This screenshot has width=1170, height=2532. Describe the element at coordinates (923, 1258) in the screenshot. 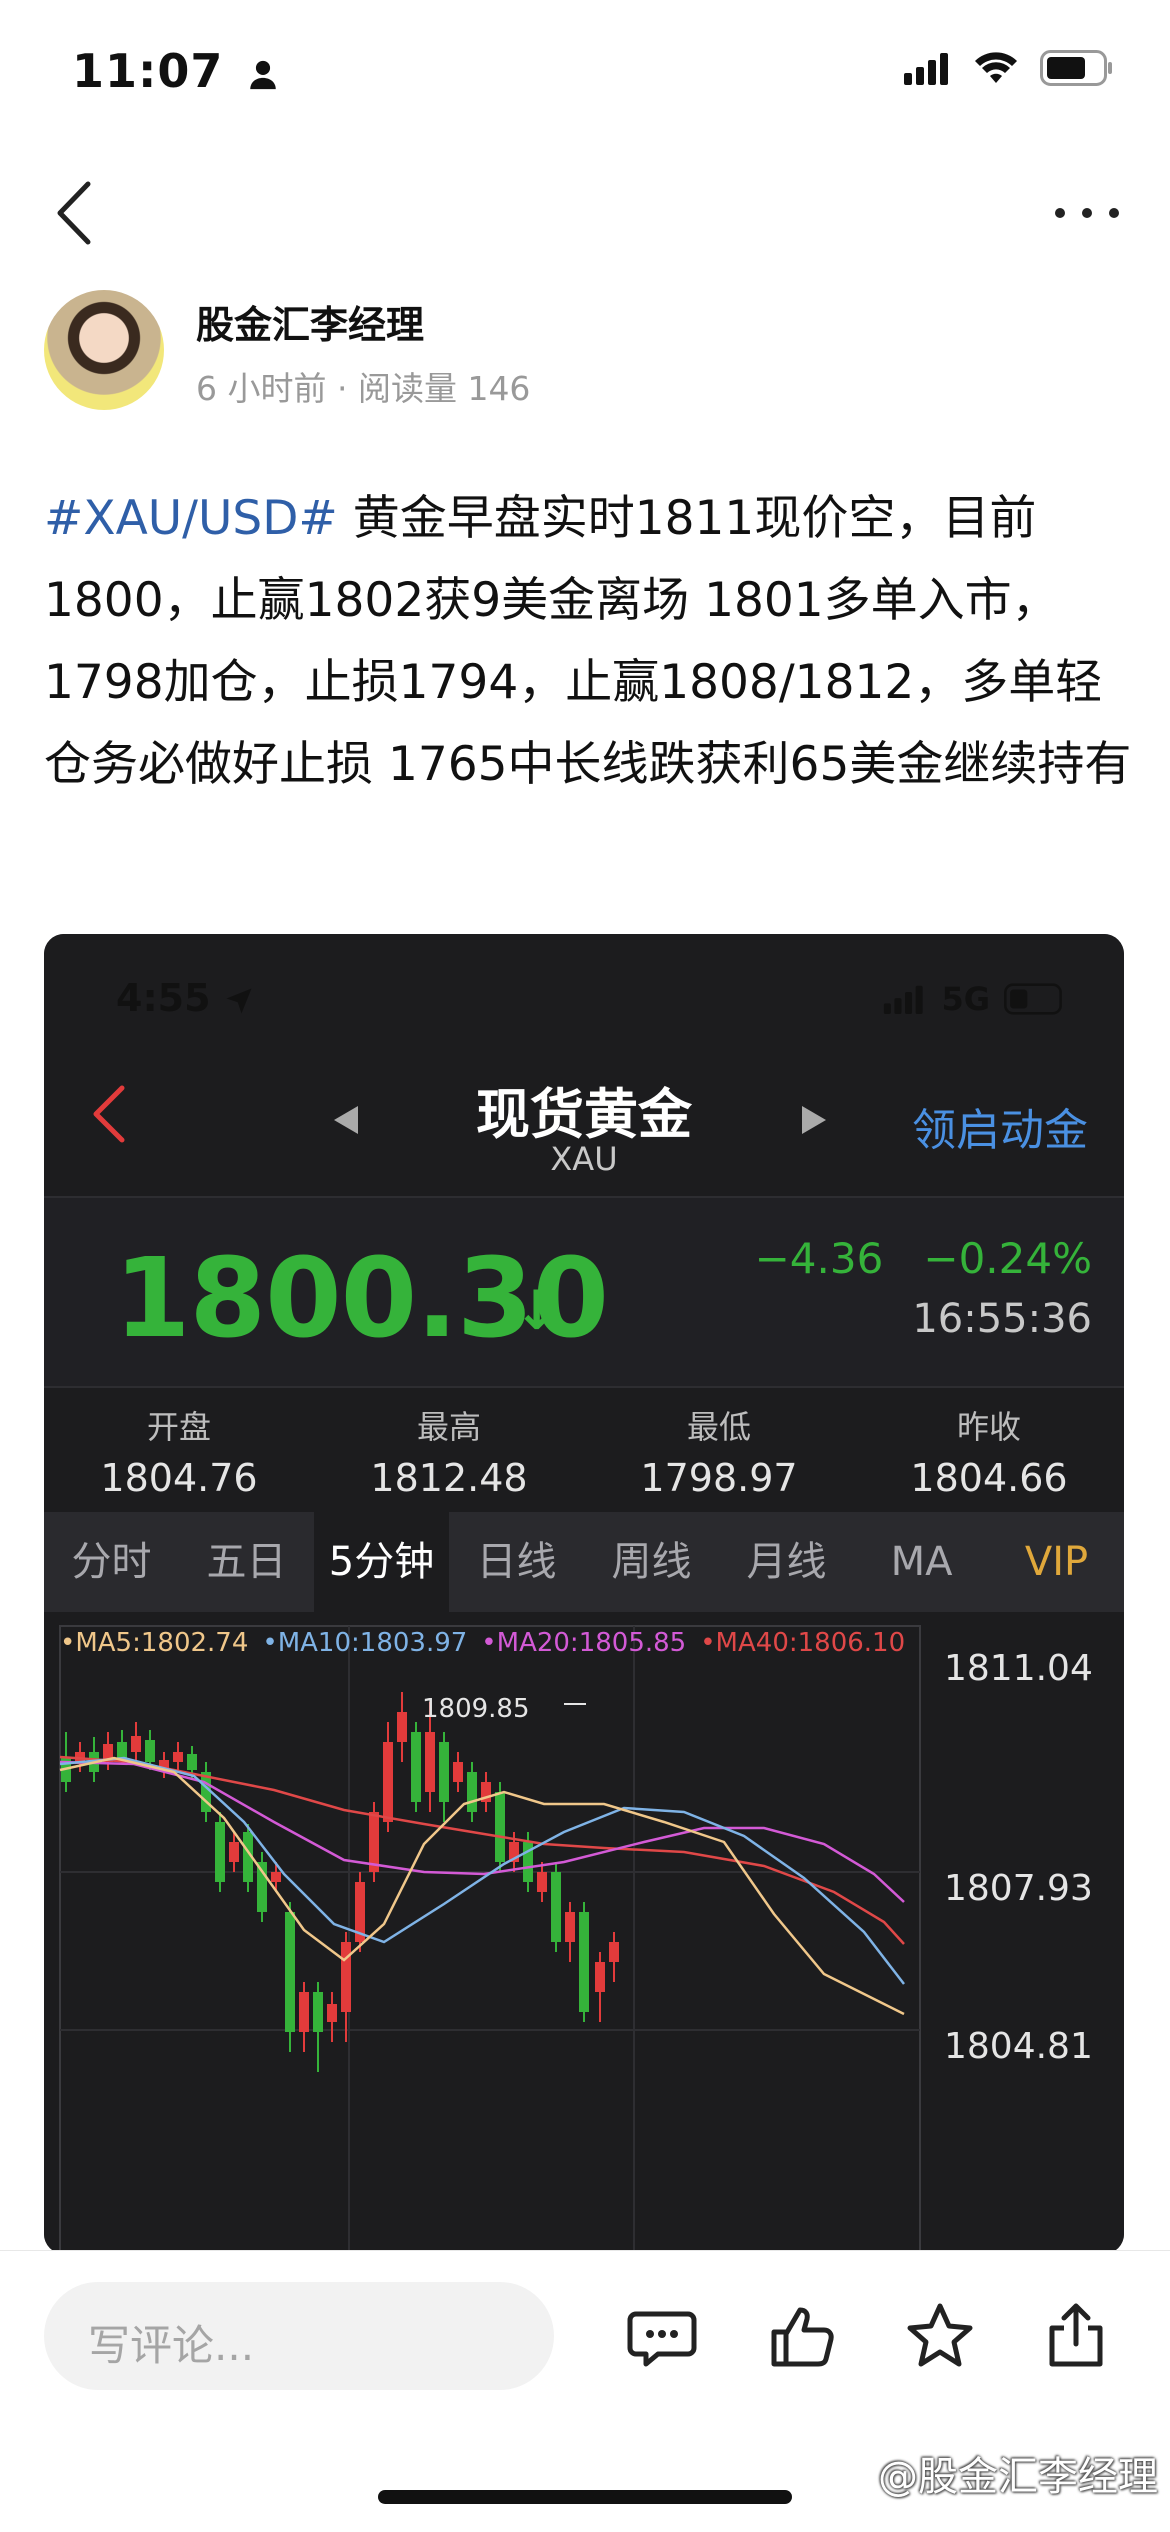

I see `price-change: −4.36 −0.24%` at that location.